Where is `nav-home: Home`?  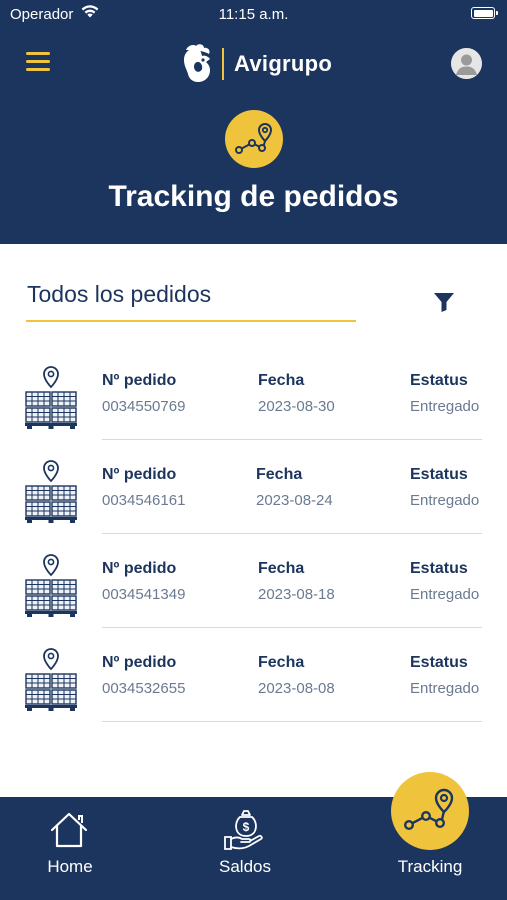 nav-home: Home is located at coordinates (70, 848).